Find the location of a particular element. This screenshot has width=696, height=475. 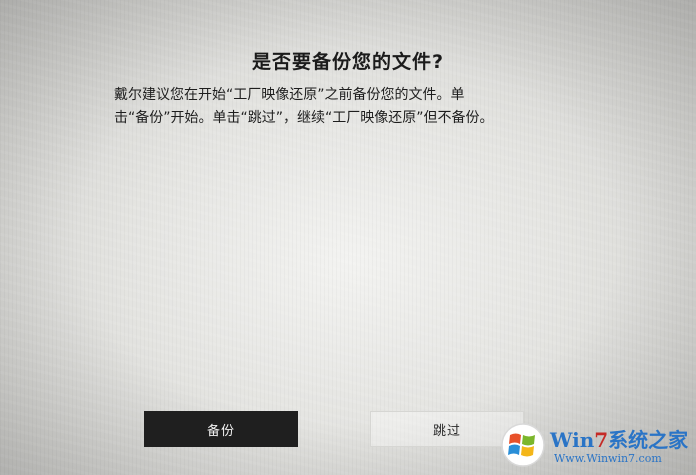

watermark-brand-seven: 7 is located at coordinates (601, 440).